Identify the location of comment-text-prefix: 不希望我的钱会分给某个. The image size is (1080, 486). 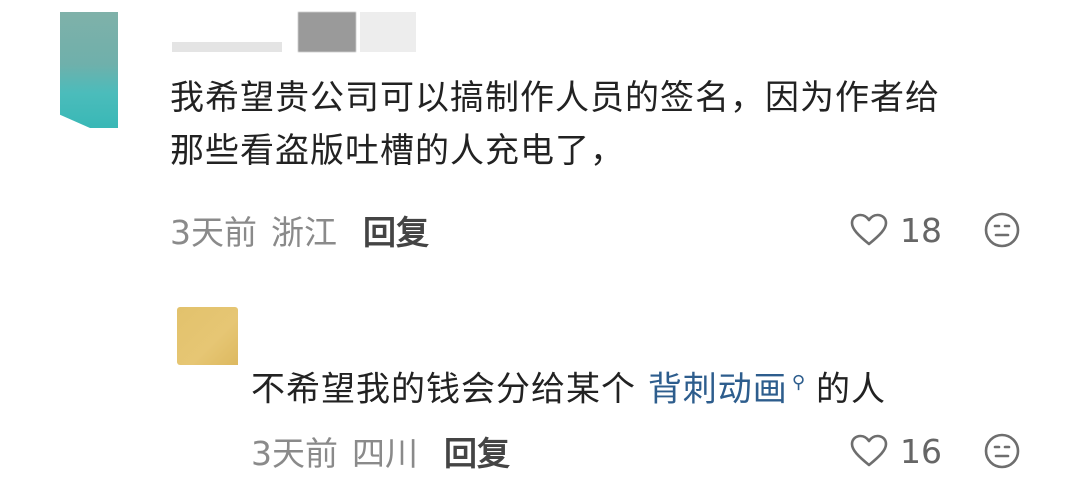
(449, 389).